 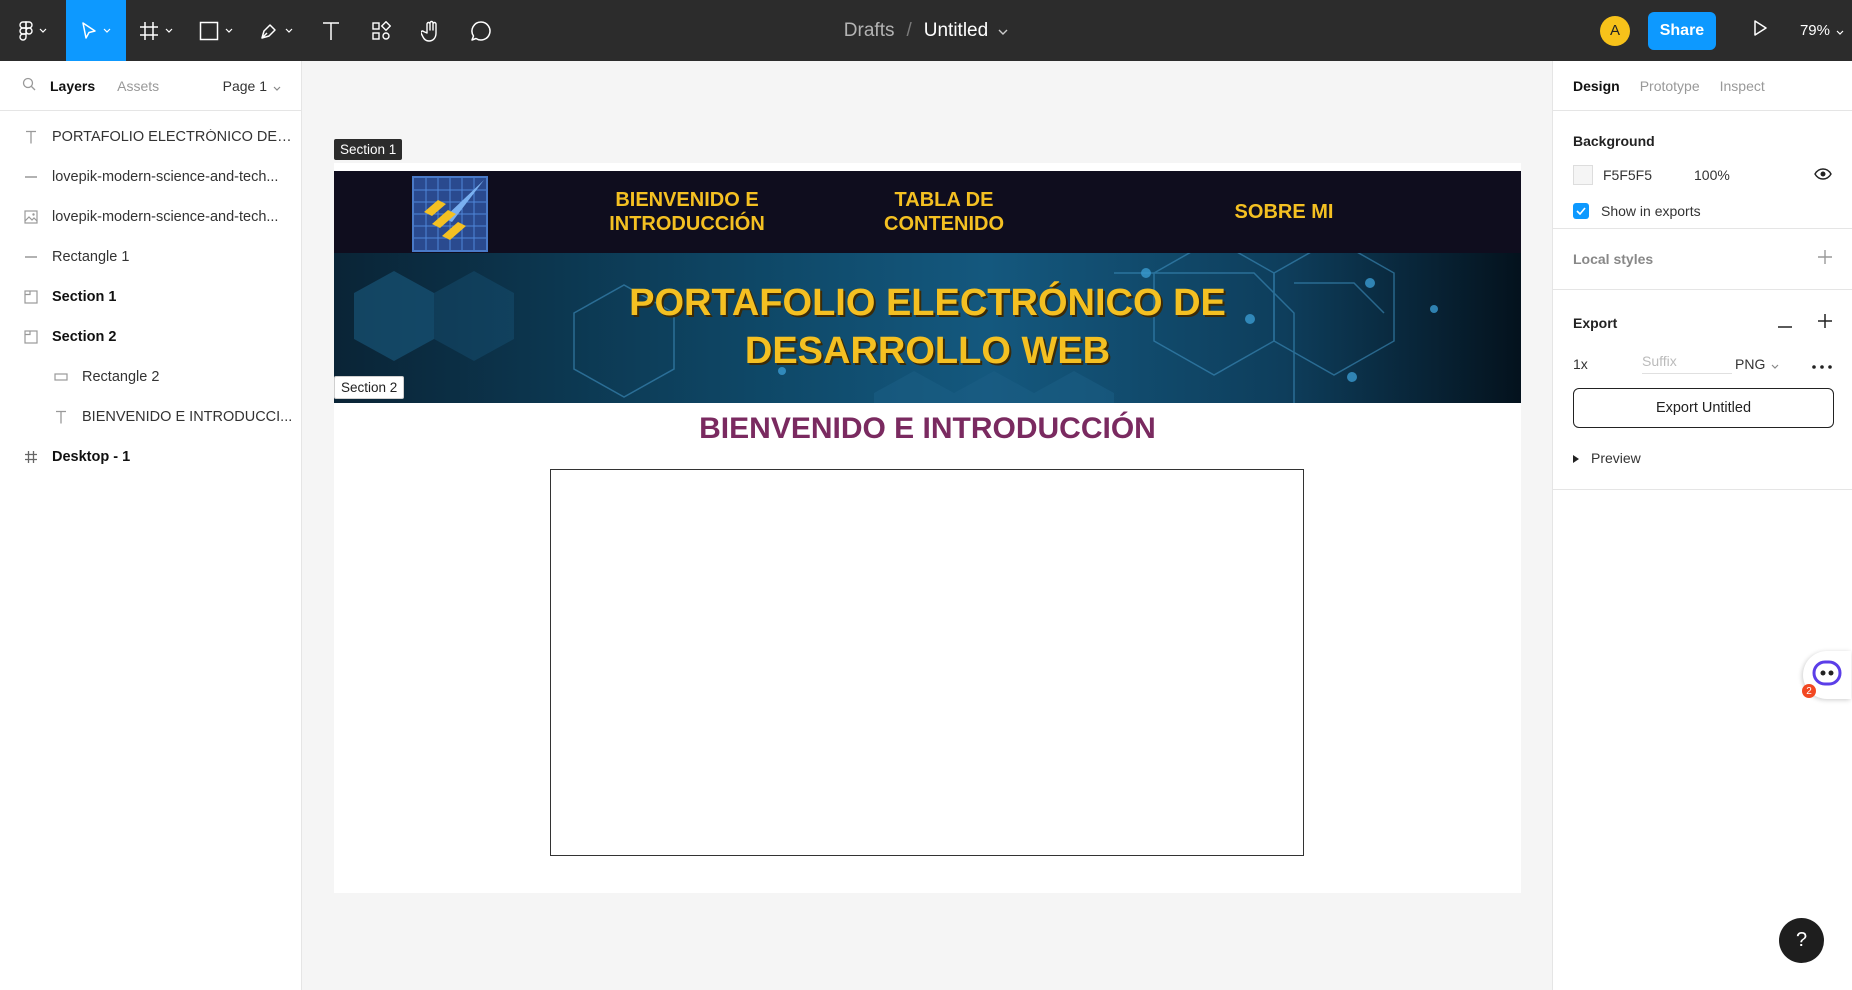 I want to click on more-options-icon, so click(x=1822, y=364).